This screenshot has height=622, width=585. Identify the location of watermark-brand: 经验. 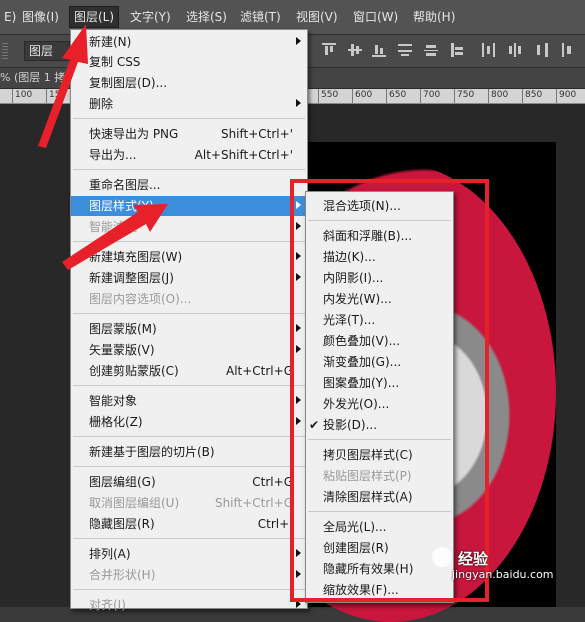
(473, 559).